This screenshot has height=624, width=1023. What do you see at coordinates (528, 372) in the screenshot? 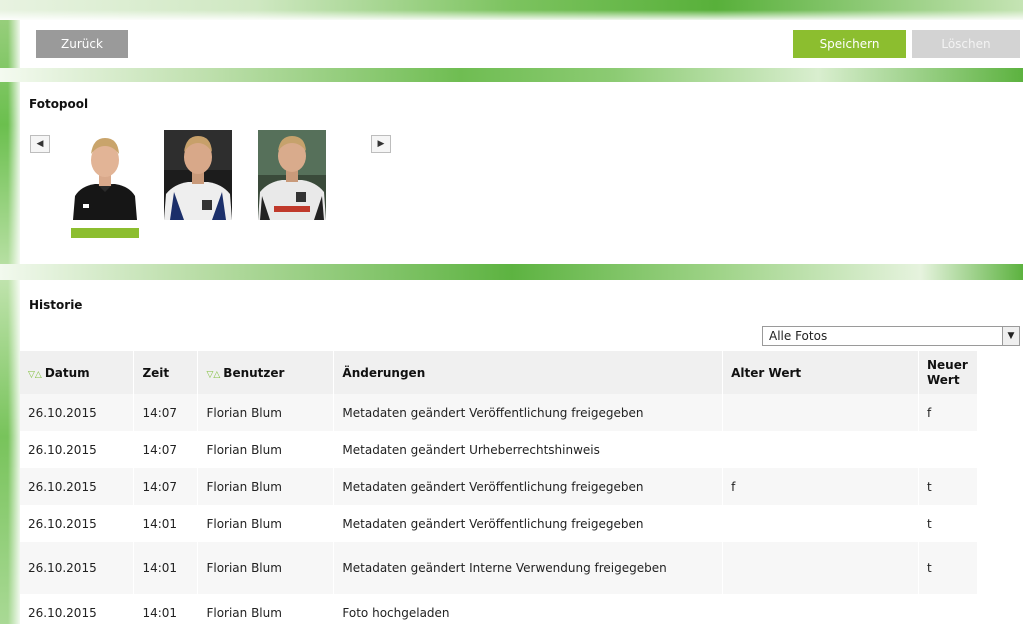
I see `column-header-changes: Änderungen` at bounding box center [528, 372].